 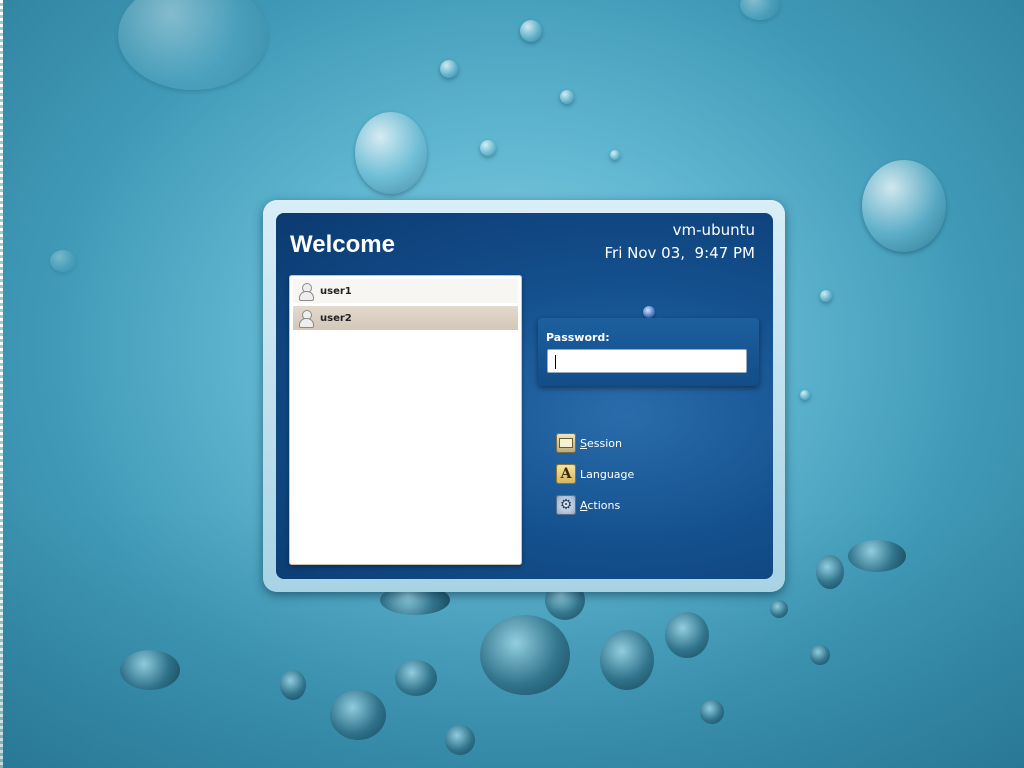 What do you see at coordinates (405, 420) in the screenshot?
I see `user-list: user1 user2` at bounding box center [405, 420].